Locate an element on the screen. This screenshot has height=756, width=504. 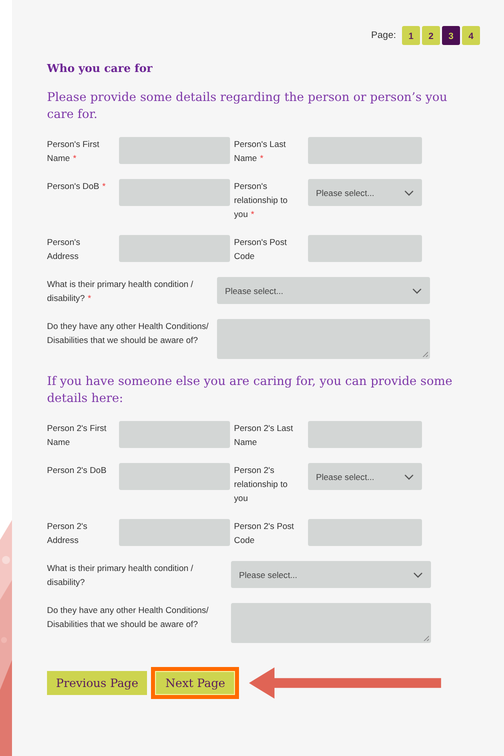
page-button: 1 is located at coordinates (411, 35).